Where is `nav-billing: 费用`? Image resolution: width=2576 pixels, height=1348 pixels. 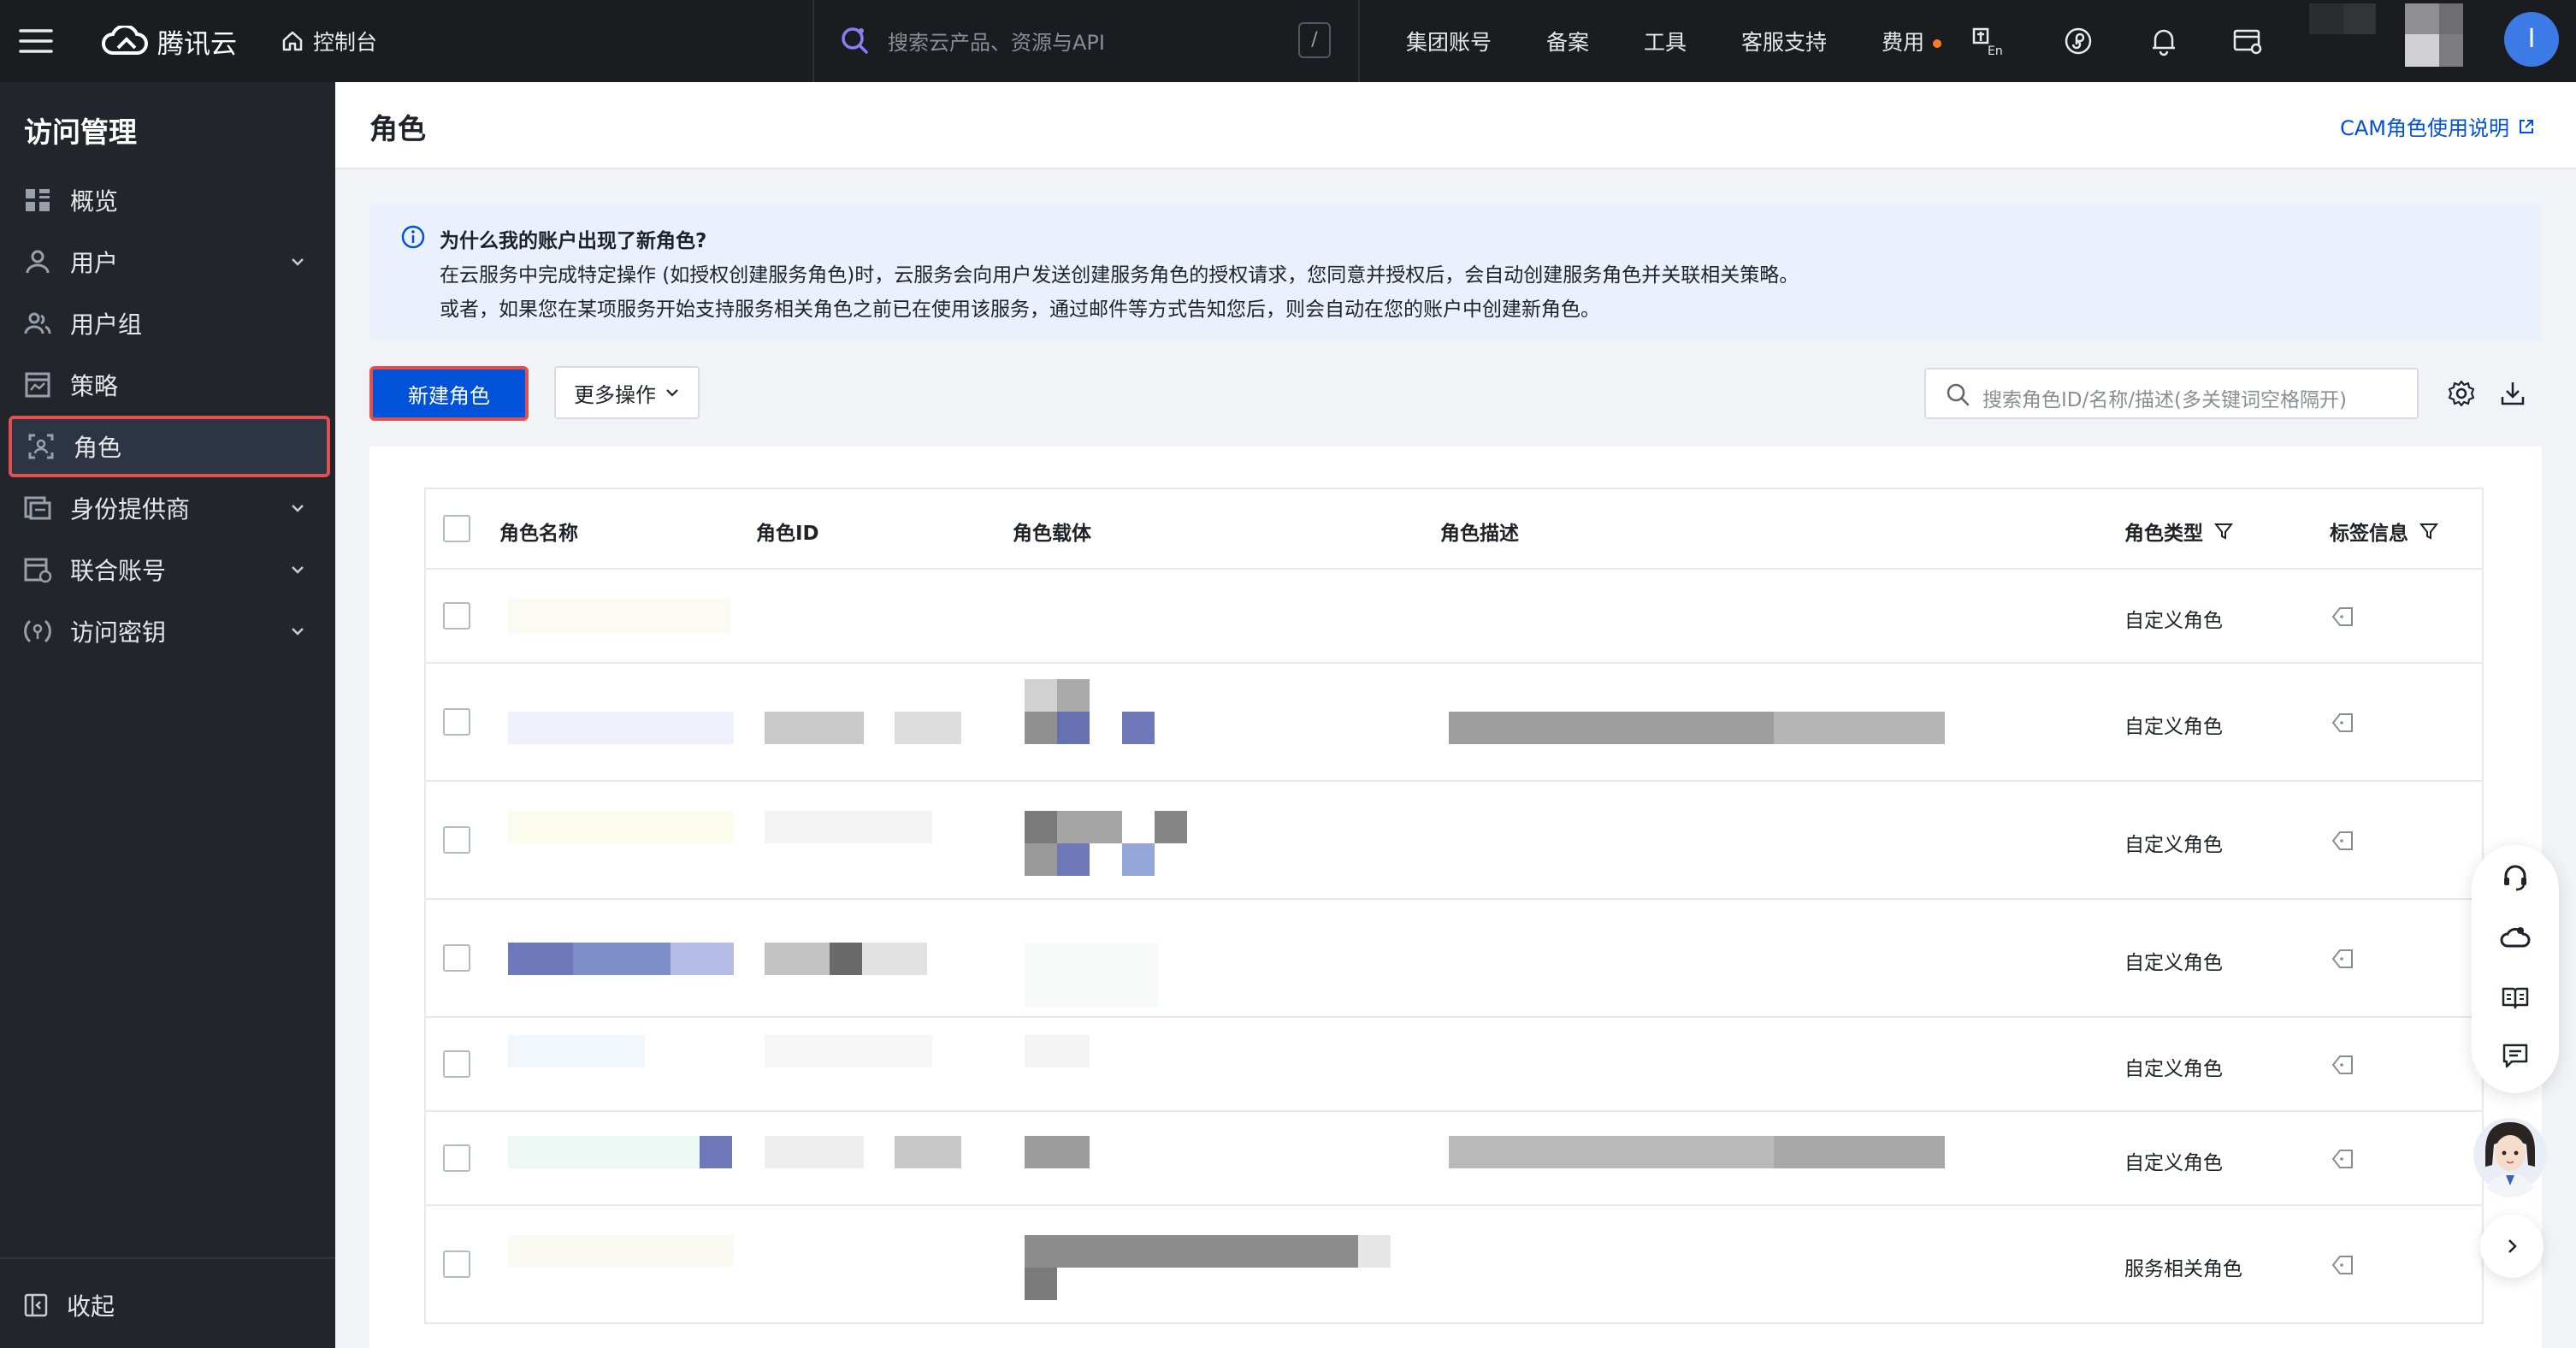 nav-billing: 费用 is located at coordinates (1912, 41).